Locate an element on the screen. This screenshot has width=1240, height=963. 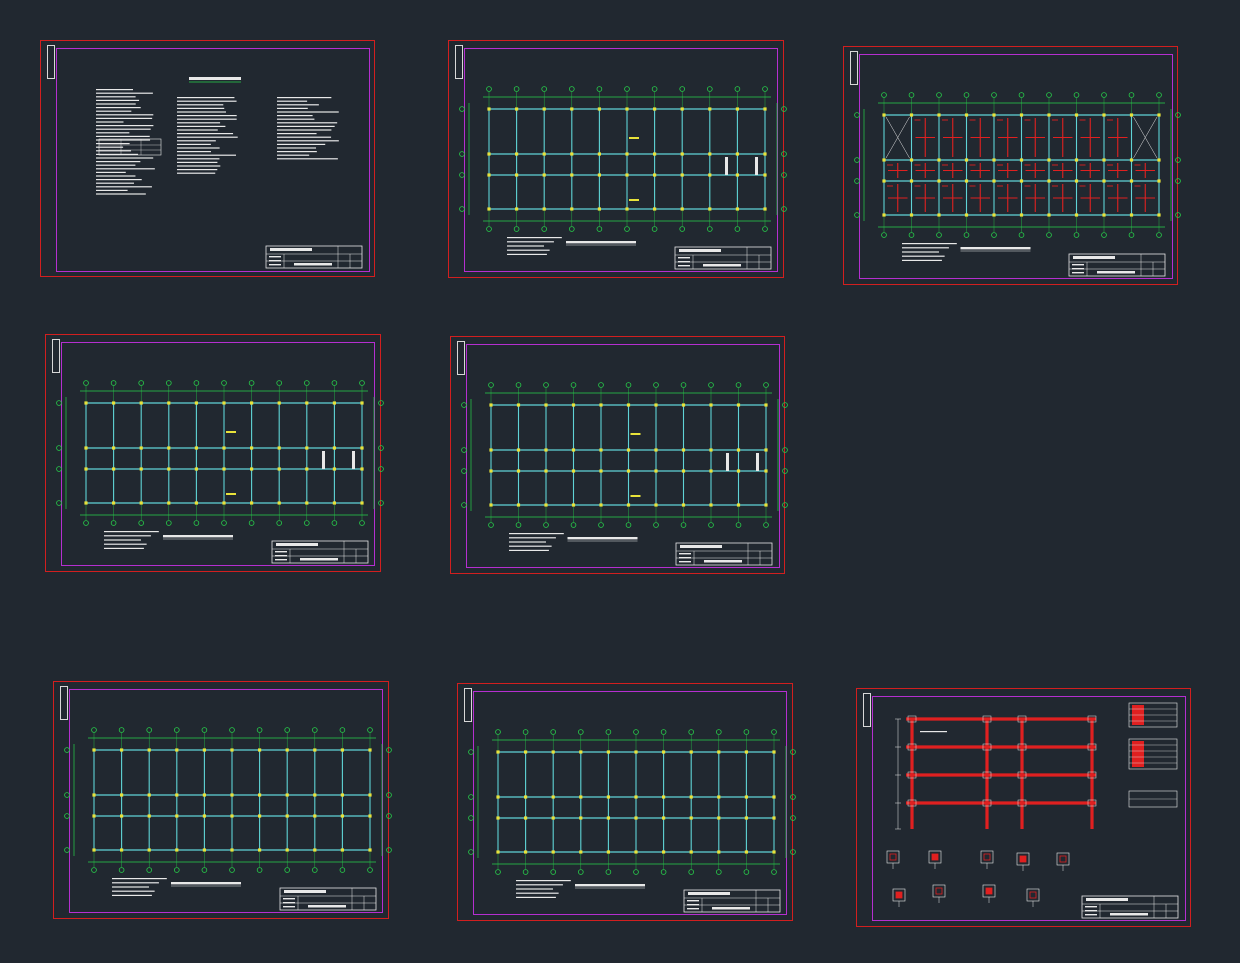
section-detail is located at coordinates (1063, 859).